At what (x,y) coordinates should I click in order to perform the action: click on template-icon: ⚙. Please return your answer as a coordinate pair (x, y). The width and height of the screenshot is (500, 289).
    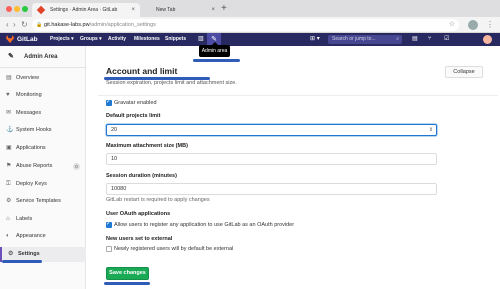
    Looking at the image, I should click on (9, 201).